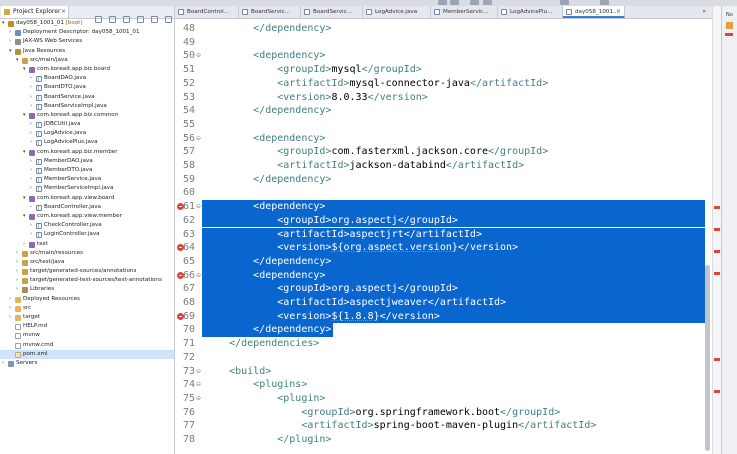 This screenshot has height=454, width=737. What do you see at coordinates (594, 12) in the screenshot?
I see `editor-tab: day058_1001... ×` at bounding box center [594, 12].